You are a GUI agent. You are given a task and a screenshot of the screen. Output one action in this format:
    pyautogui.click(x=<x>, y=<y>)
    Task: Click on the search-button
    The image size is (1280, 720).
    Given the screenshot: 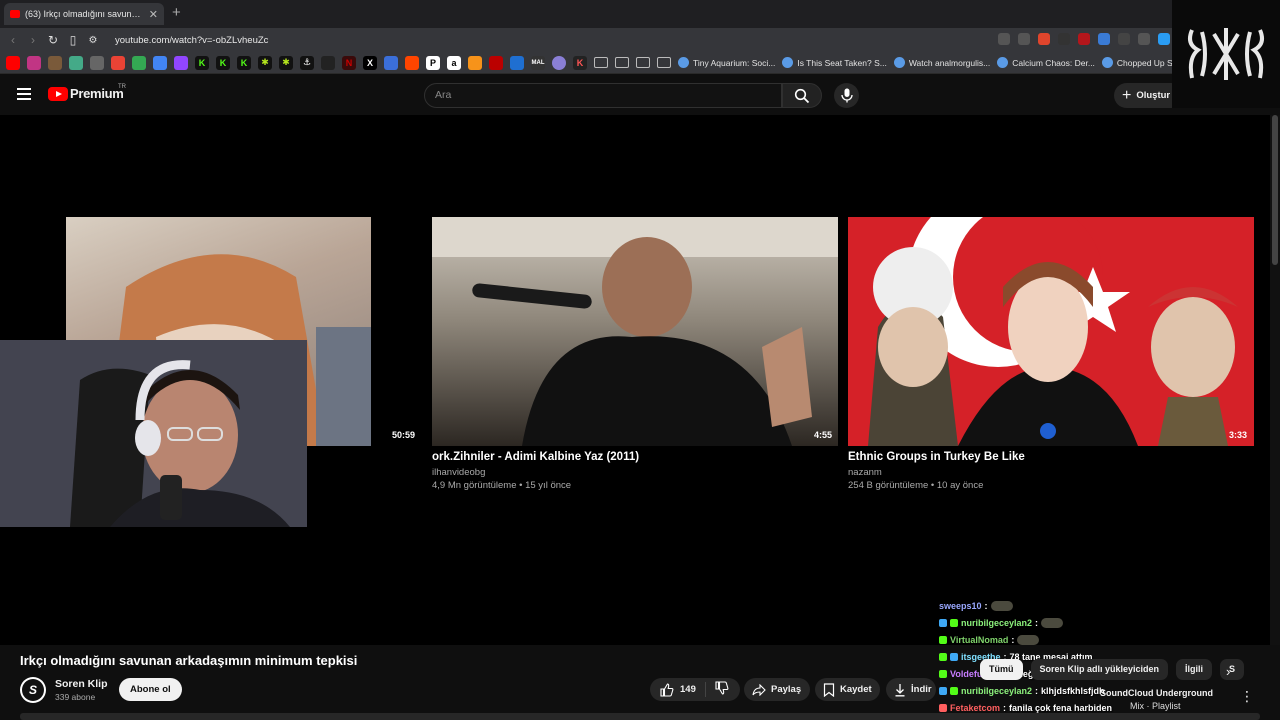 What is the action you would take?
    pyautogui.click(x=802, y=95)
    